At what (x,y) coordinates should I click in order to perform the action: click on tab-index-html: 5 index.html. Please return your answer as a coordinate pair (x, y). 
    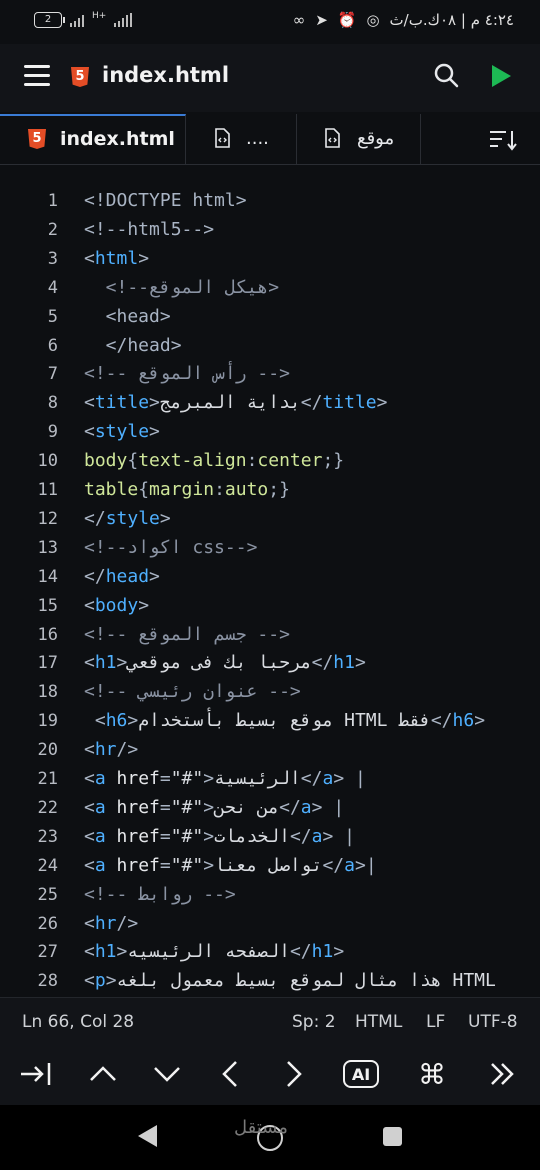
    Looking at the image, I should click on (93, 139).